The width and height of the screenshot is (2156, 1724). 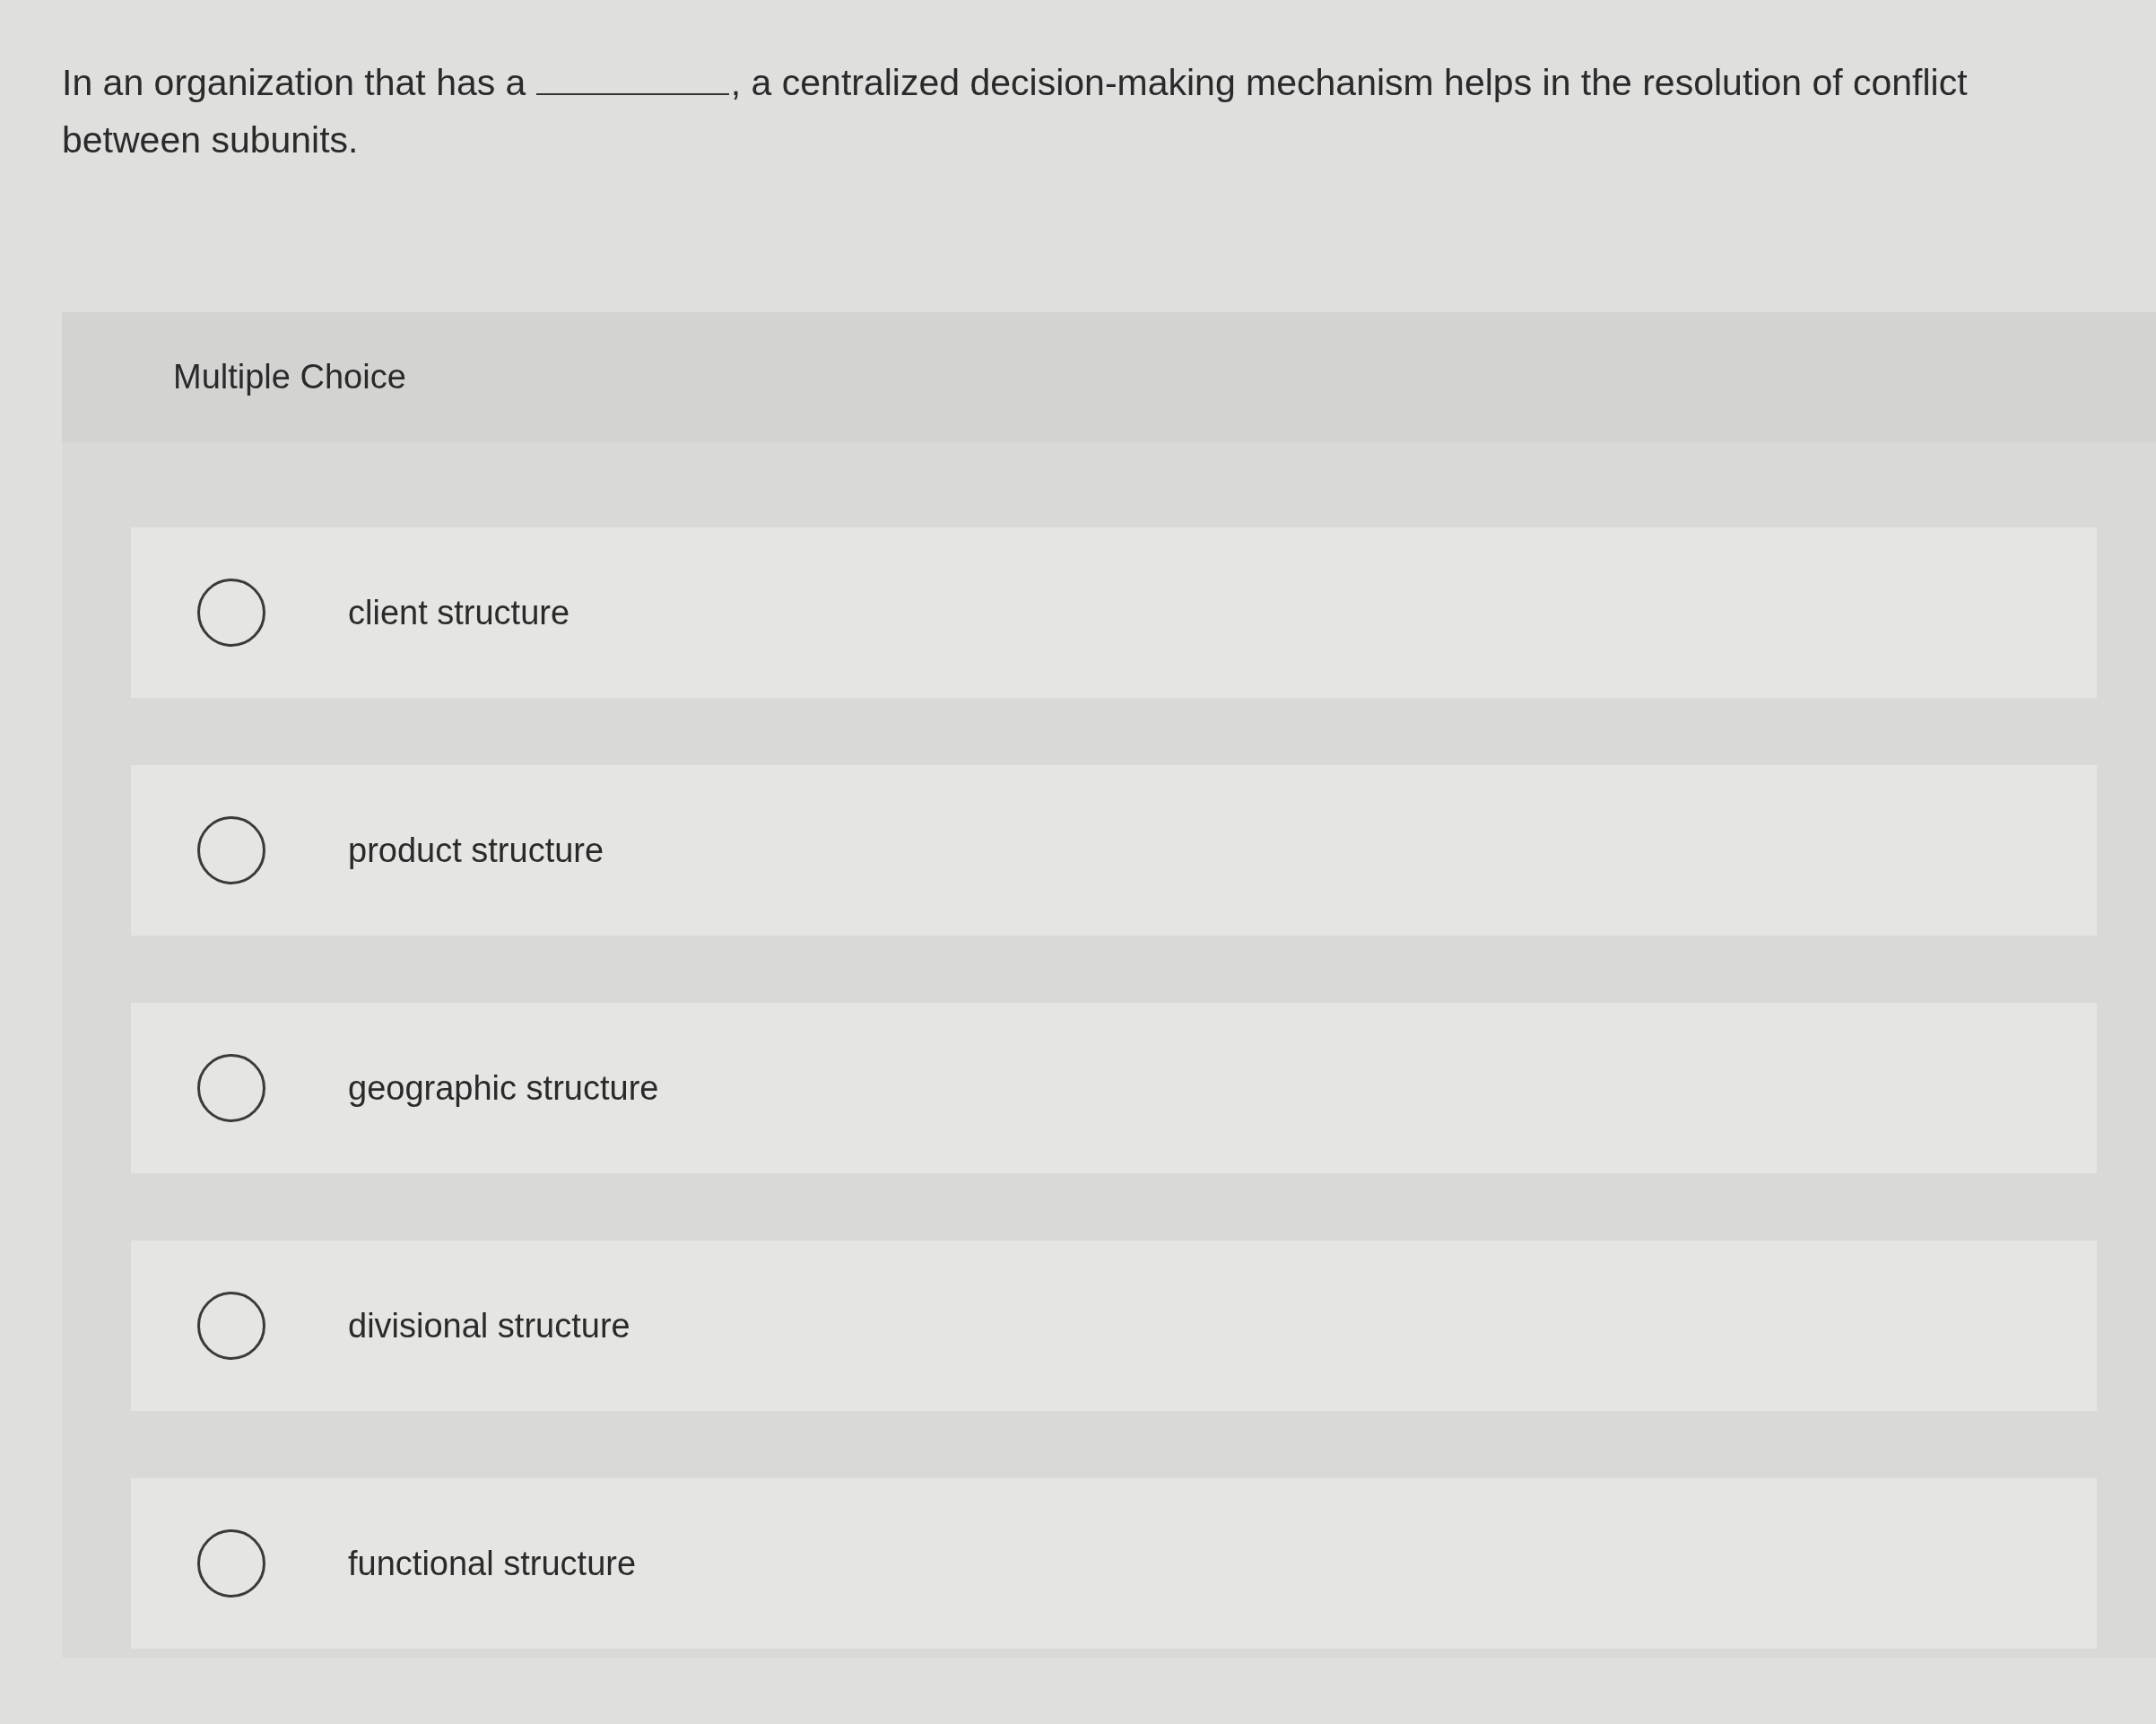 What do you see at coordinates (1114, 1088) in the screenshot?
I see `answer-option: geographic structure` at bounding box center [1114, 1088].